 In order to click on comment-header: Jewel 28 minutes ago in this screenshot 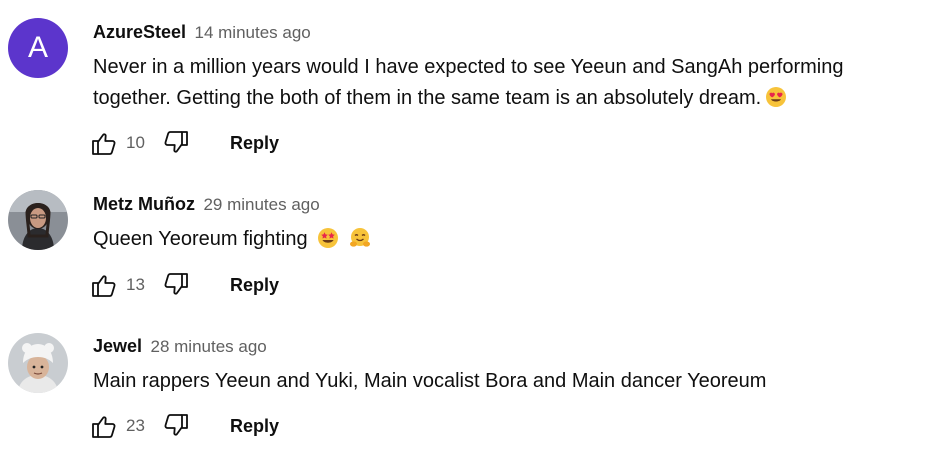, I will do `click(180, 346)`.